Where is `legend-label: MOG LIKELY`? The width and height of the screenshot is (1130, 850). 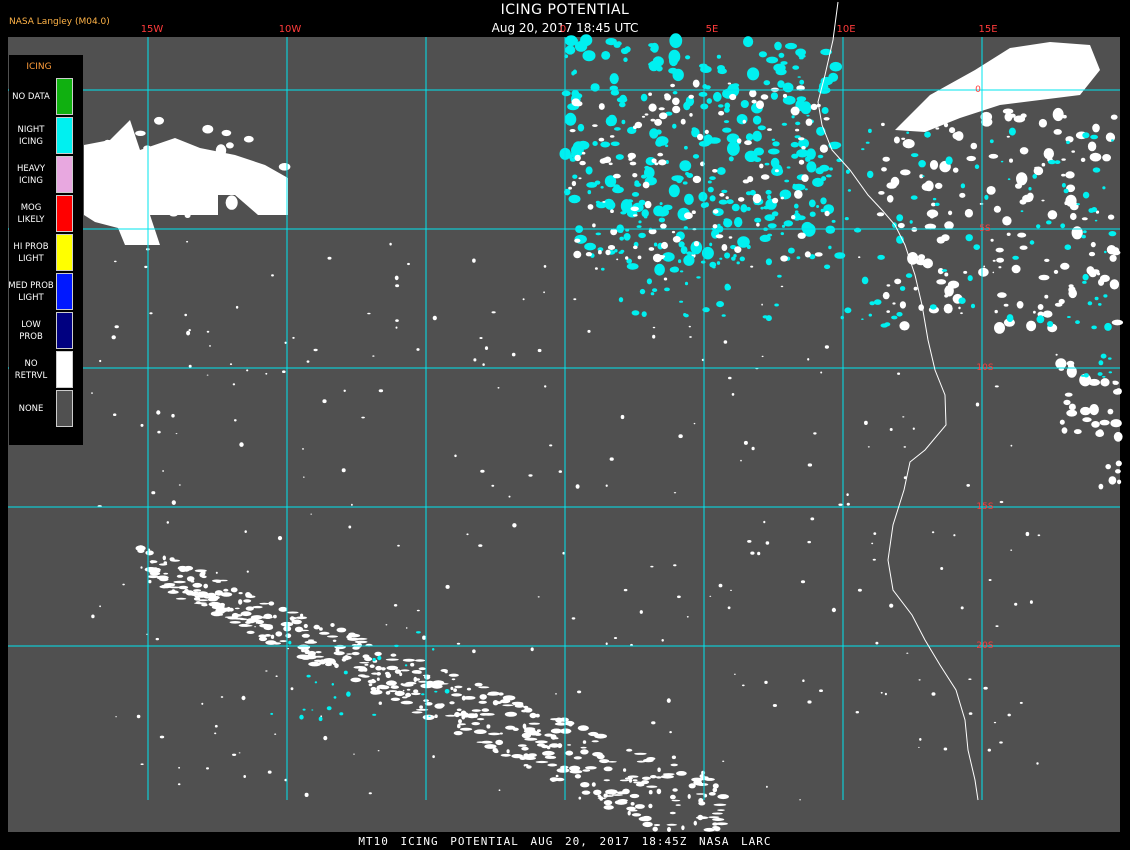
legend-label: MOG LIKELY is located at coordinates (31, 213).